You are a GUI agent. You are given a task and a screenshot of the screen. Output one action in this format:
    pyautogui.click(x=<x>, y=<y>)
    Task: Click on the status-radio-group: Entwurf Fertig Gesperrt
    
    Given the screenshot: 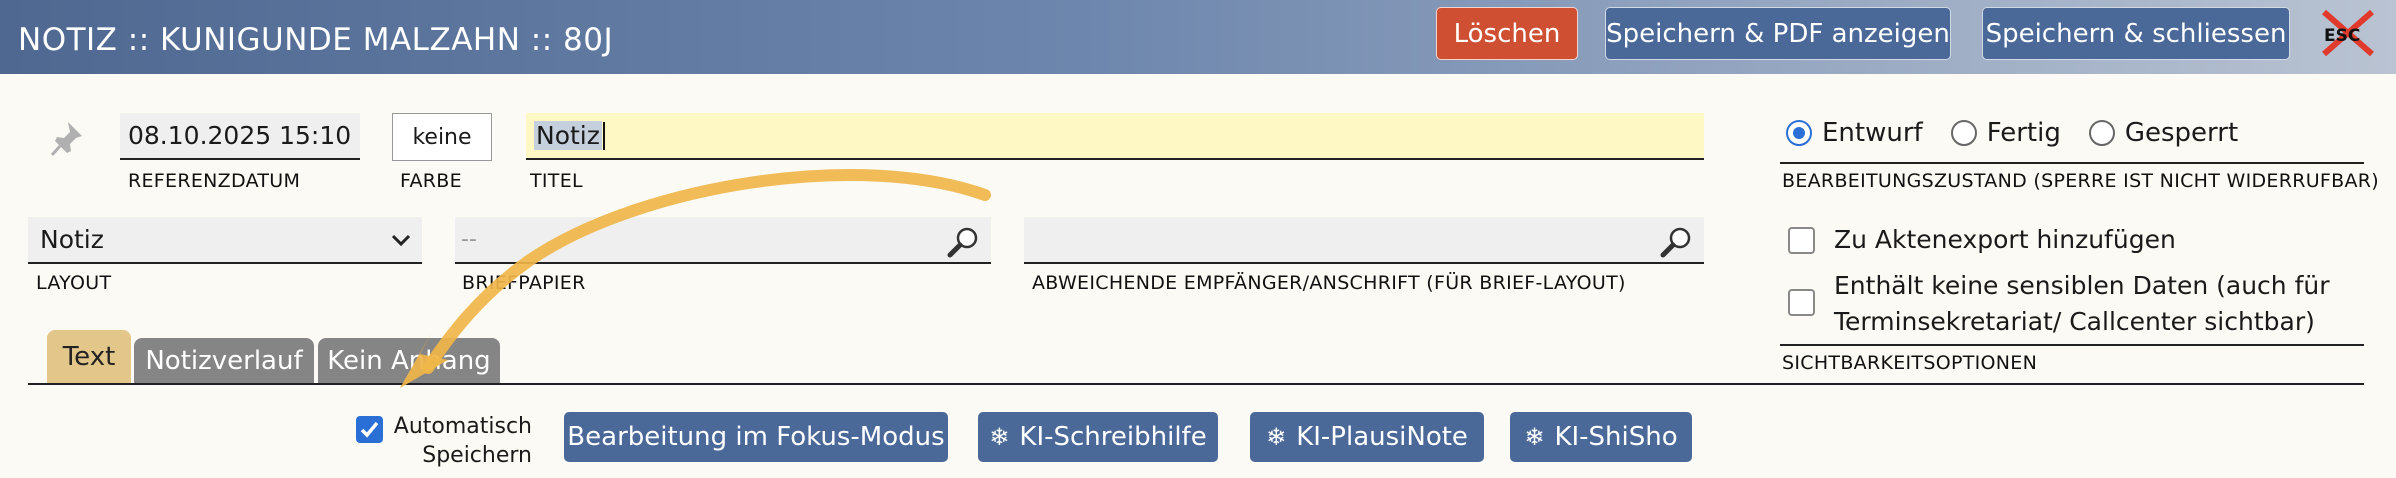 What is the action you would take?
    pyautogui.click(x=2026, y=133)
    